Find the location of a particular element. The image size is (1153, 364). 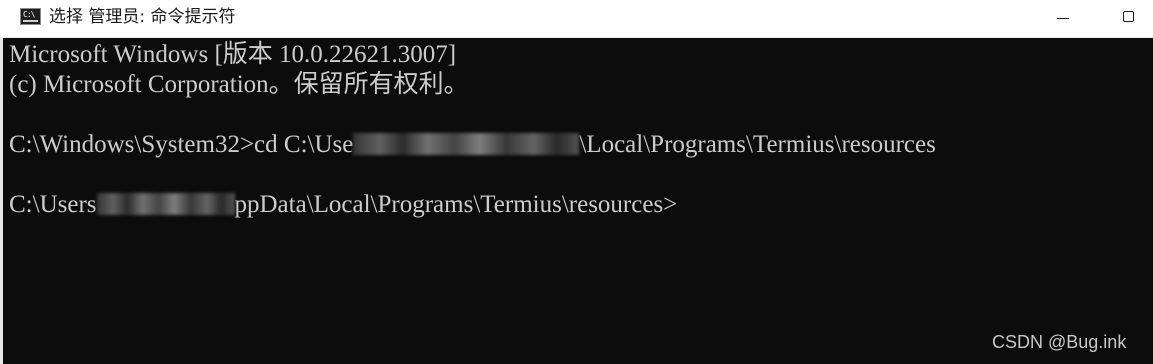

minimize-icon is located at coordinates (1063, 18).